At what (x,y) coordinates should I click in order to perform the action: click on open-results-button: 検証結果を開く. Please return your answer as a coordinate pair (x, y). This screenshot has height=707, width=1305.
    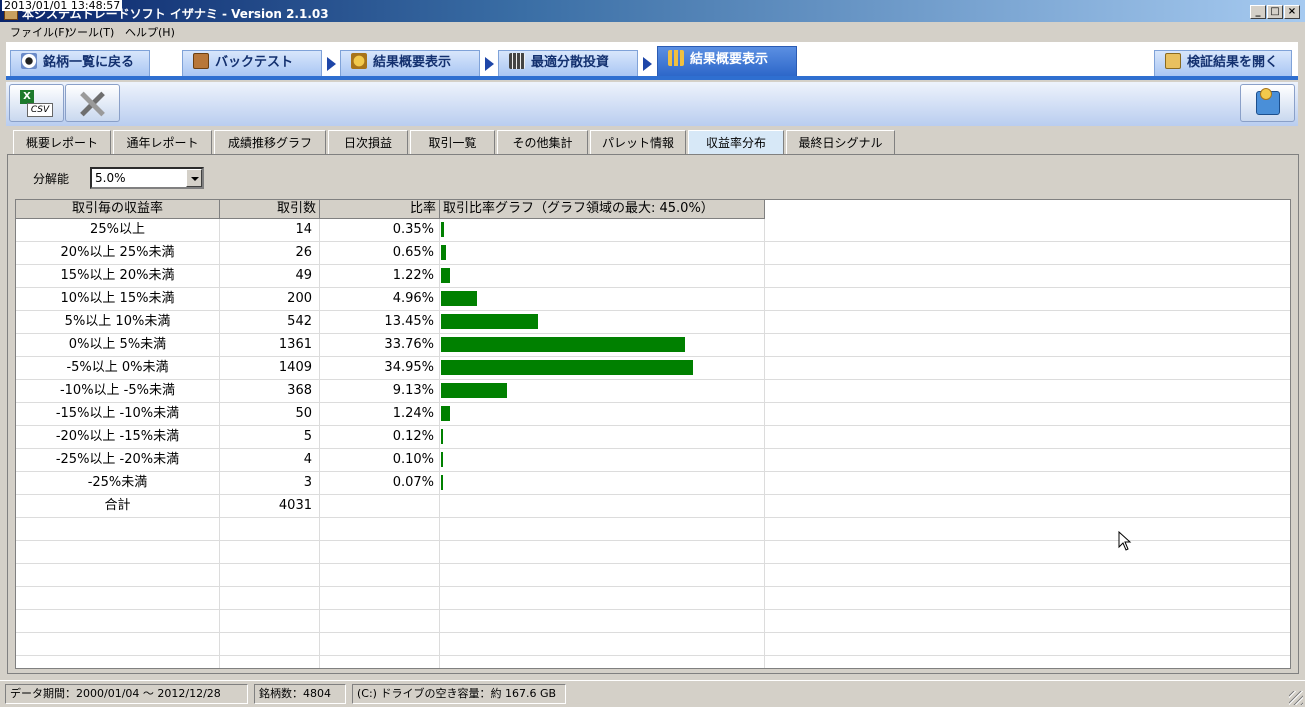
    Looking at the image, I should click on (1223, 63).